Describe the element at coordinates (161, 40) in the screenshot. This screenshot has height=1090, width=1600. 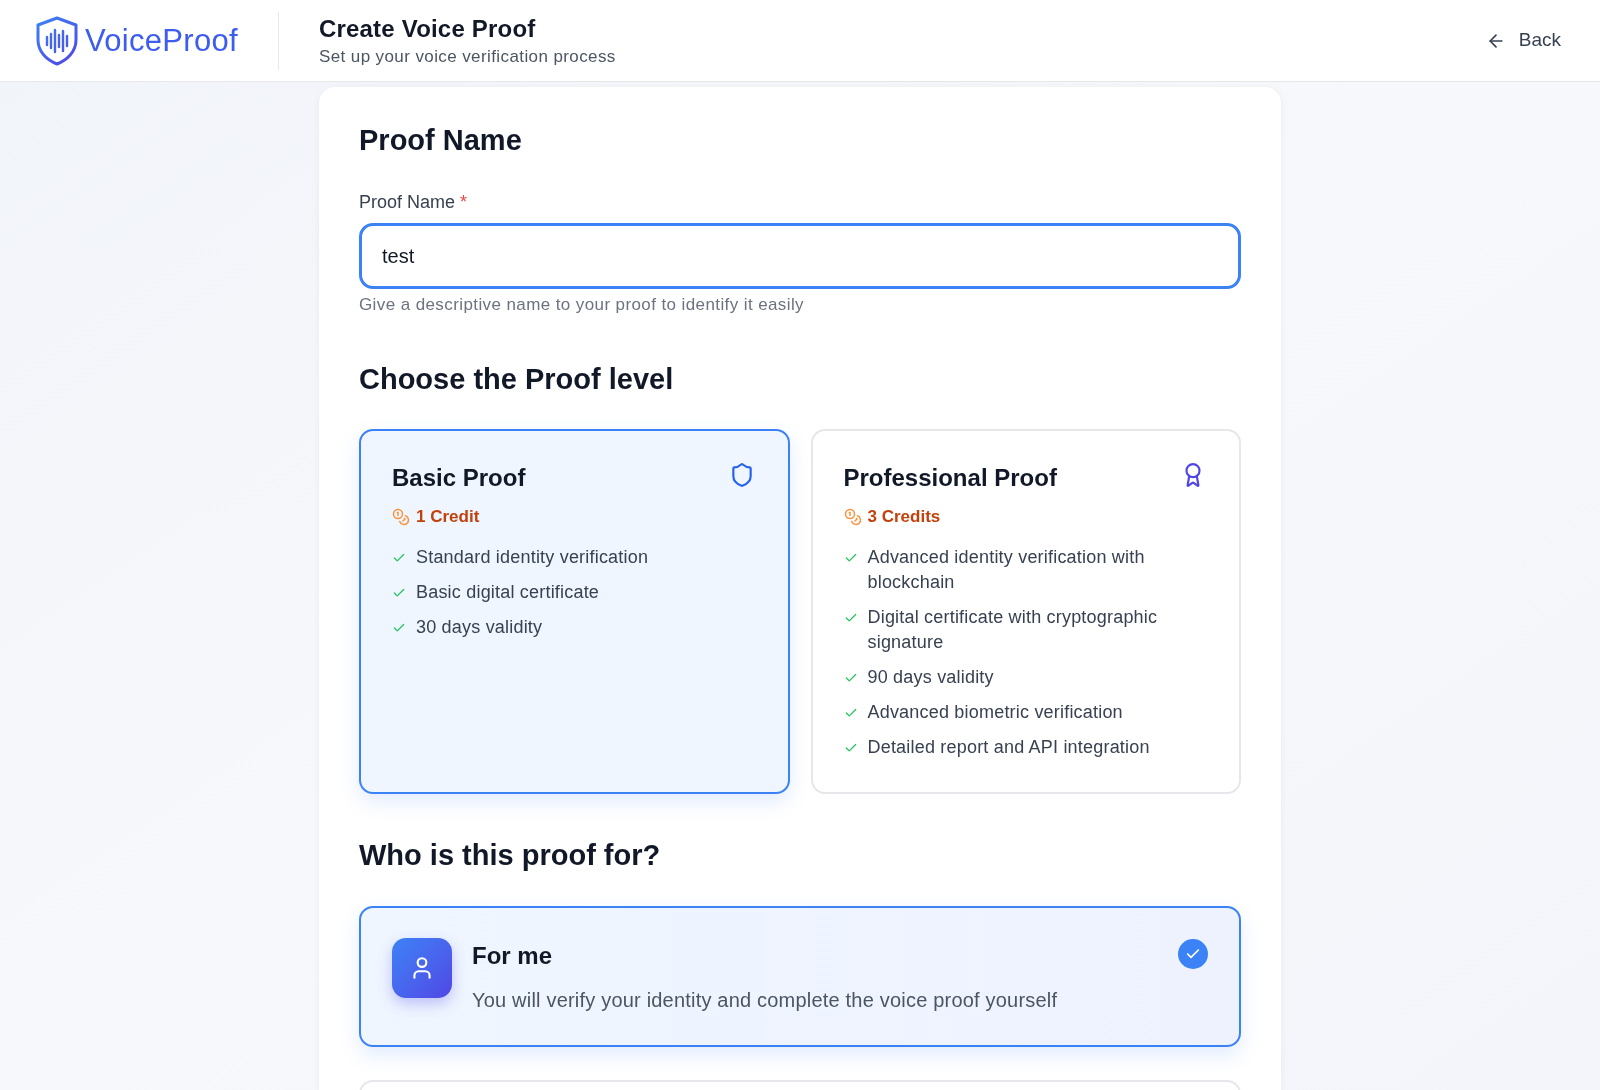
I see `logo-text: VoiceProof` at that location.